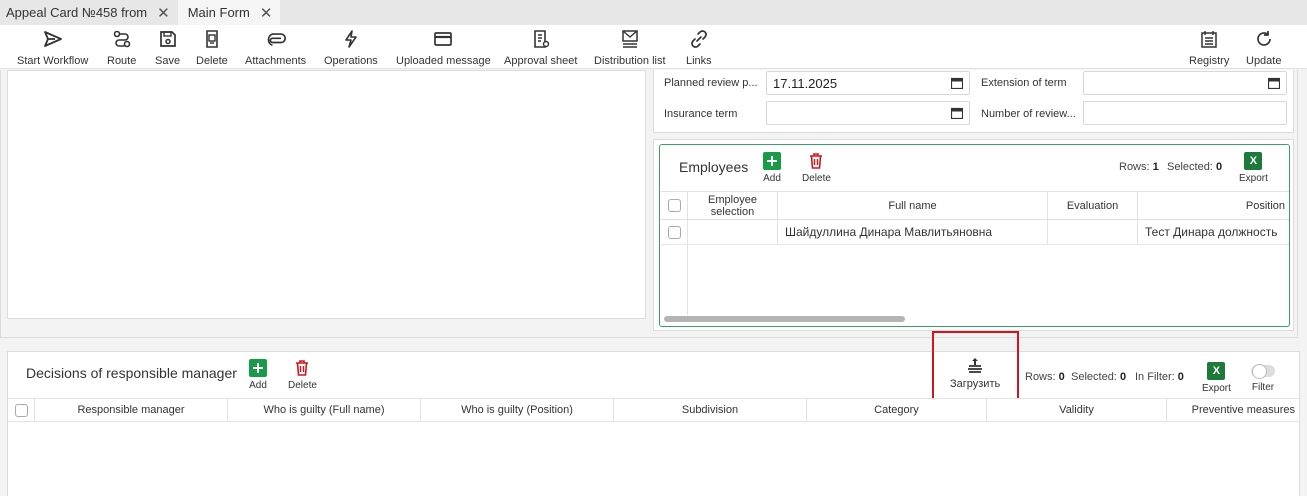  What do you see at coordinates (77, 12) in the screenshot?
I see `tab-label: Appeal Card №458 from` at bounding box center [77, 12].